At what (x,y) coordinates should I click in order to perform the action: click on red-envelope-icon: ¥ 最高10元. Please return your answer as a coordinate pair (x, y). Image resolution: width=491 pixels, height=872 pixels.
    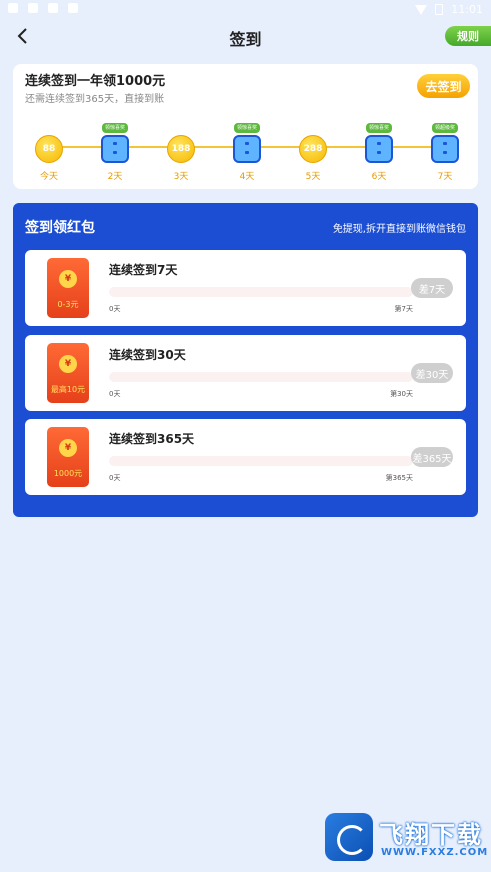
    Looking at the image, I should click on (68, 373).